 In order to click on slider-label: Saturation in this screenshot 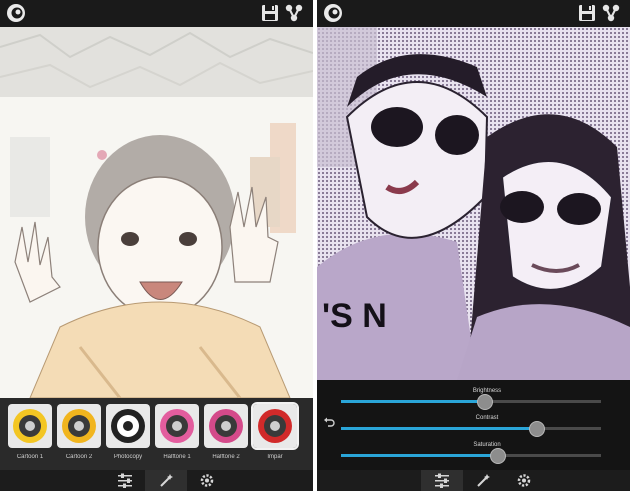, I will do `click(487, 445)`.